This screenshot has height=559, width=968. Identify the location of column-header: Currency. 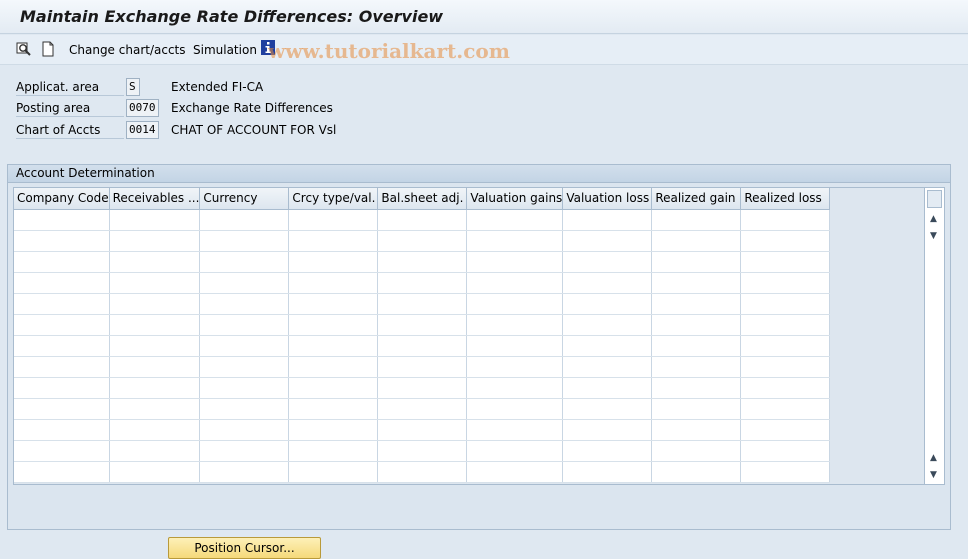
(244, 199).